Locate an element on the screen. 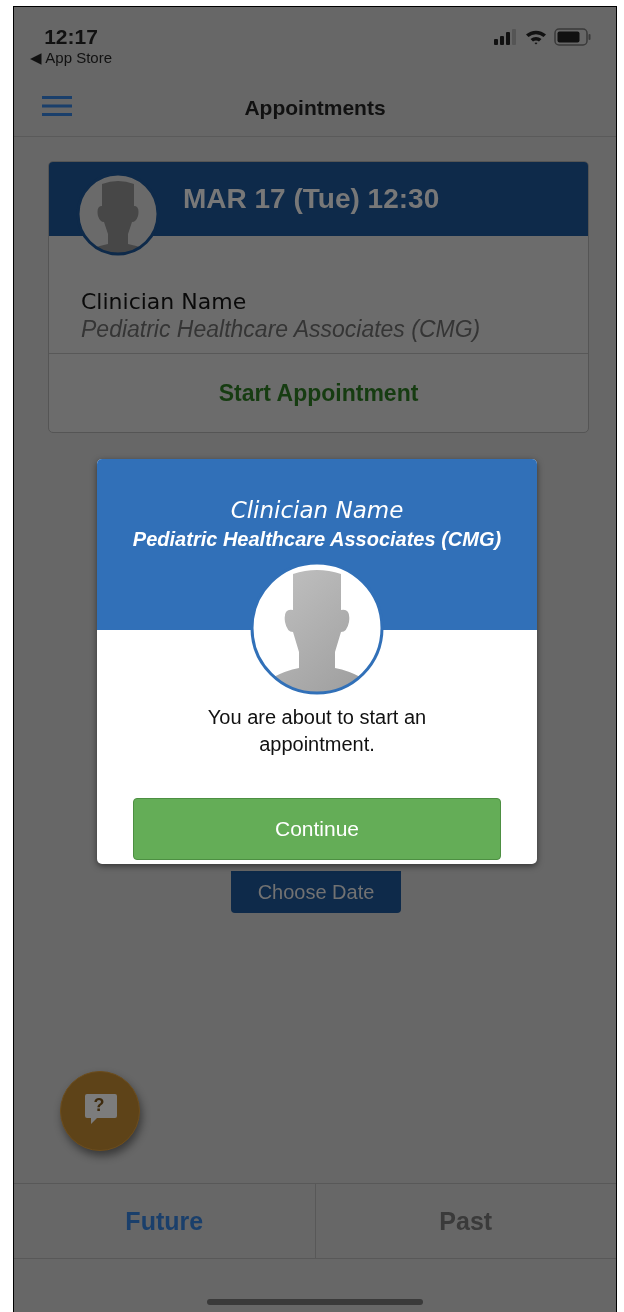 This screenshot has height=1312, width=624. battery-icon is located at coordinates (573, 36).